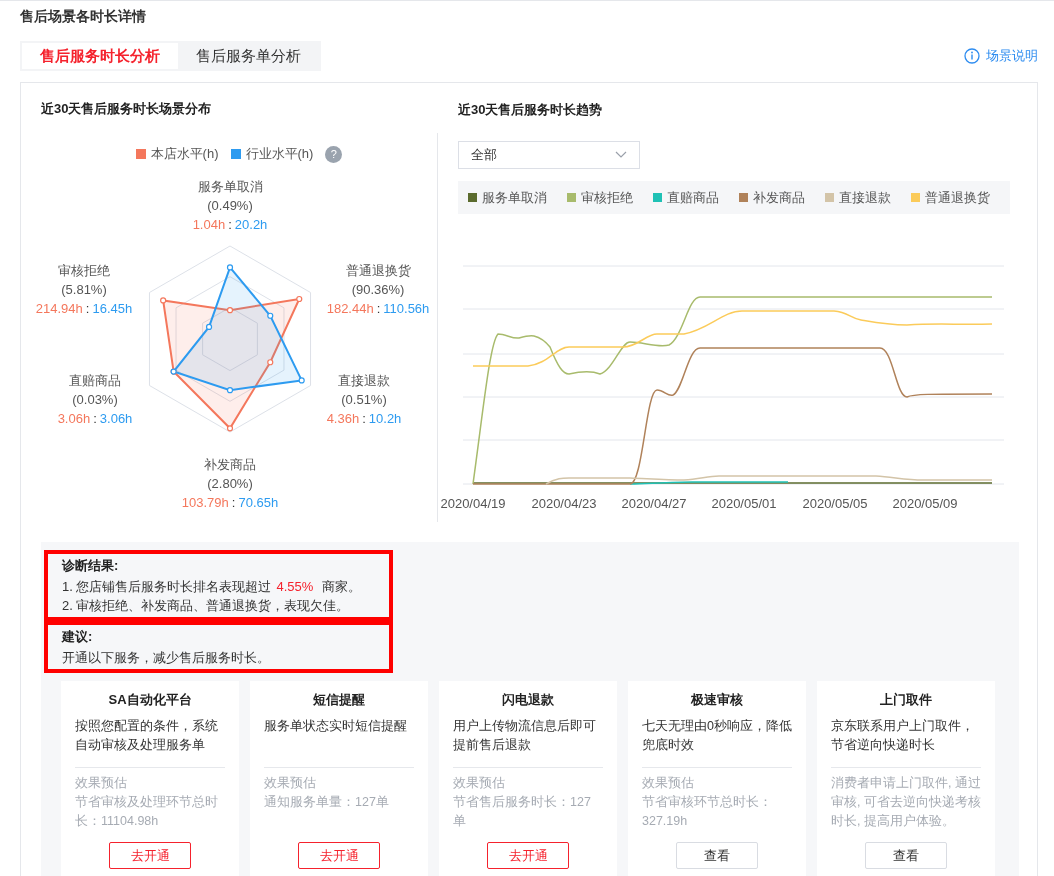 This screenshot has width=1054, height=876. What do you see at coordinates (364, 419) in the screenshot?
I see `axis-values: 4.36h : 10.2h` at bounding box center [364, 419].